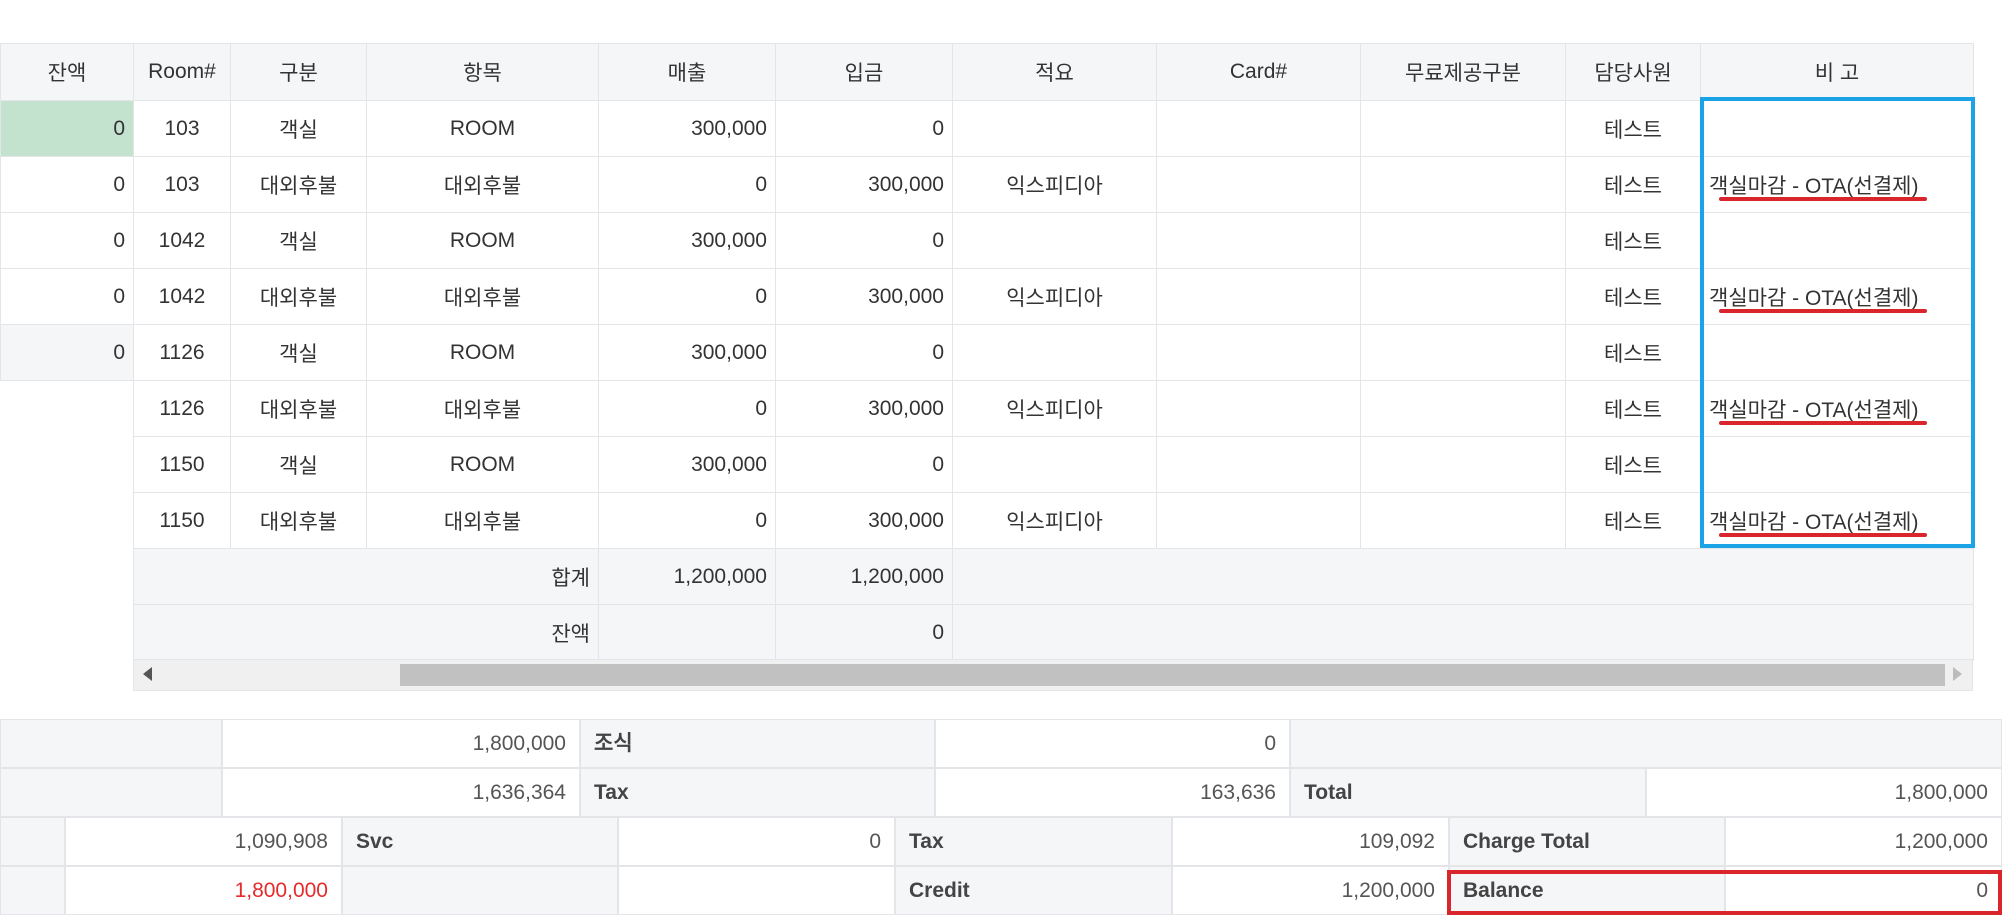  What do you see at coordinates (147, 674) in the screenshot?
I see `scroll-left-icon` at bounding box center [147, 674].